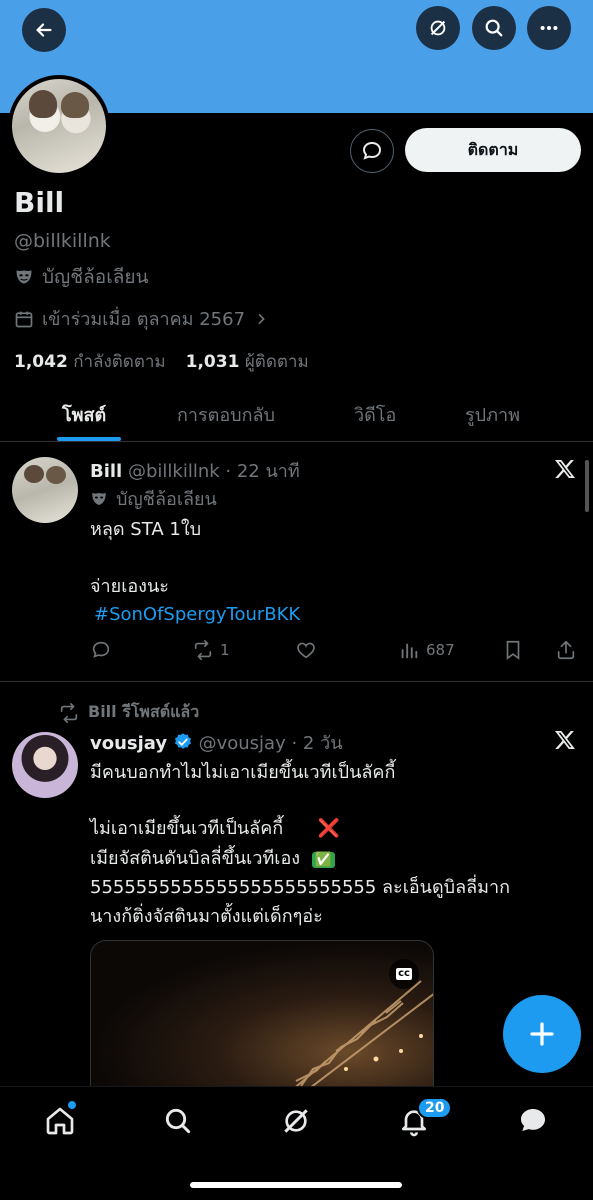 The width and height of the screenshot is (593, 1200). What do you see at coordinates (492, 414) in the screenshot?
I see `tab-photos: รูปภาพ` at bounding box center [492, 414].